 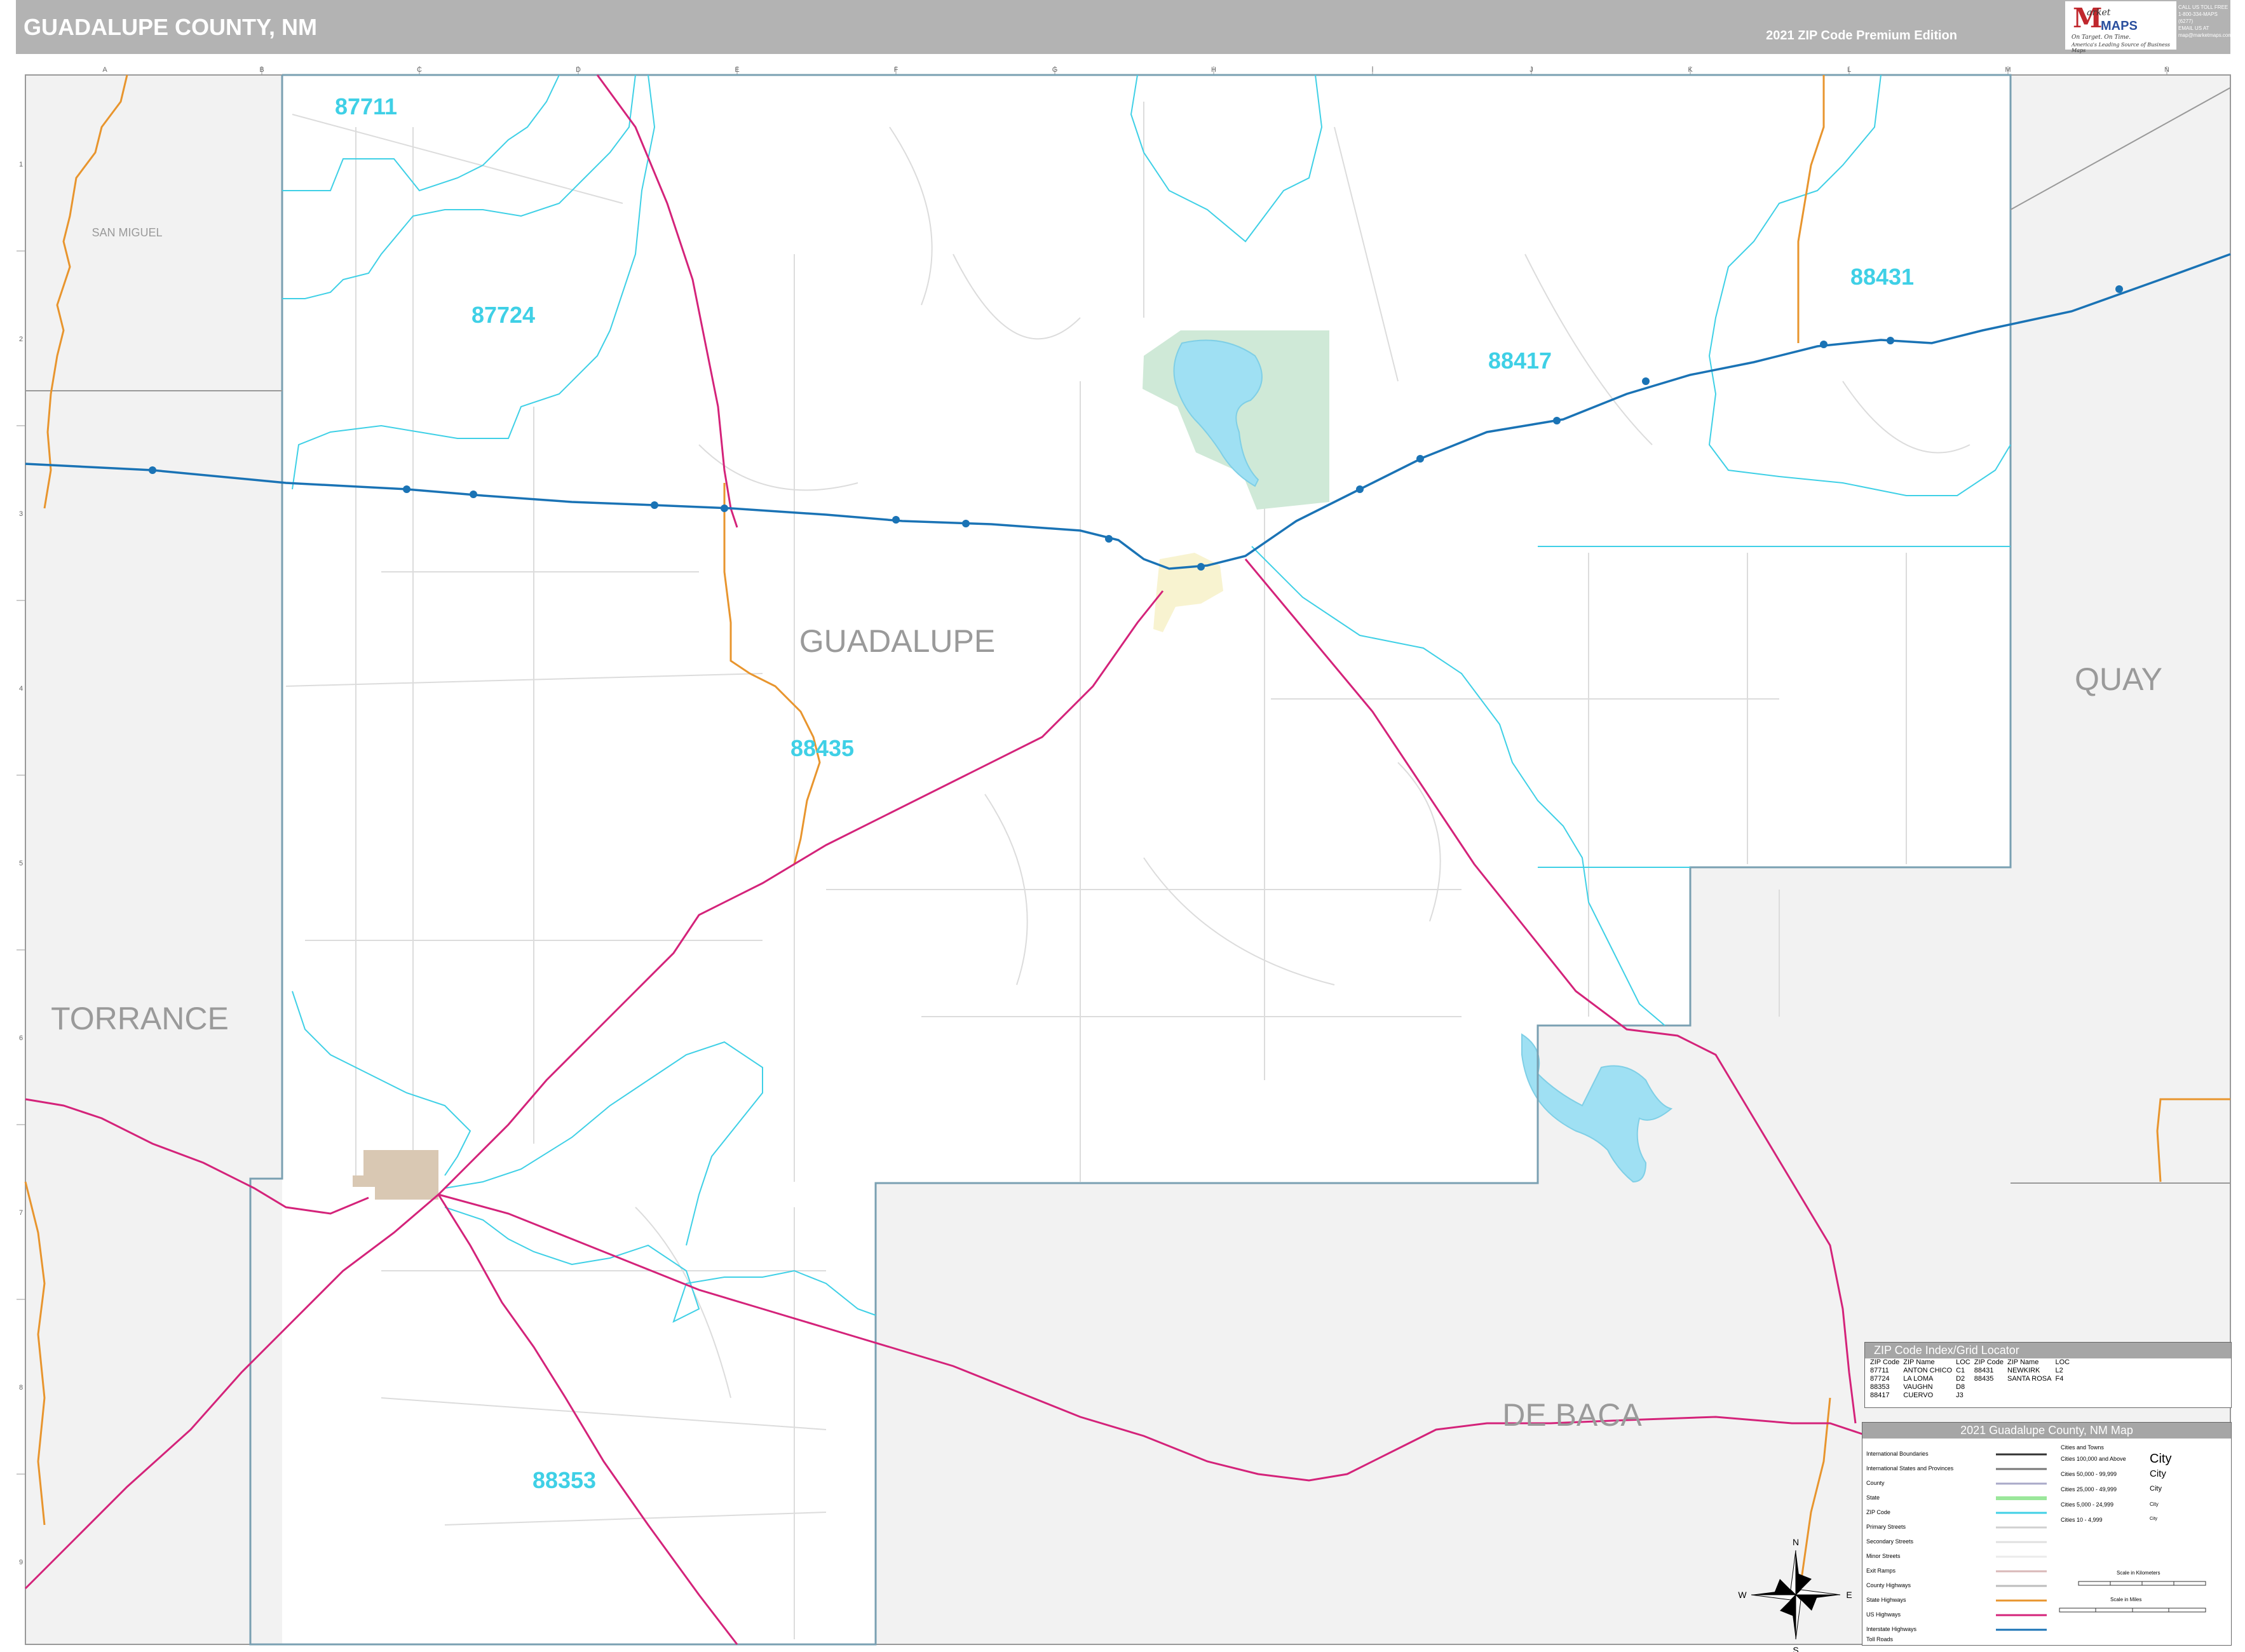 I want to click on compass-s: S, so click(x=1795, y=1649).